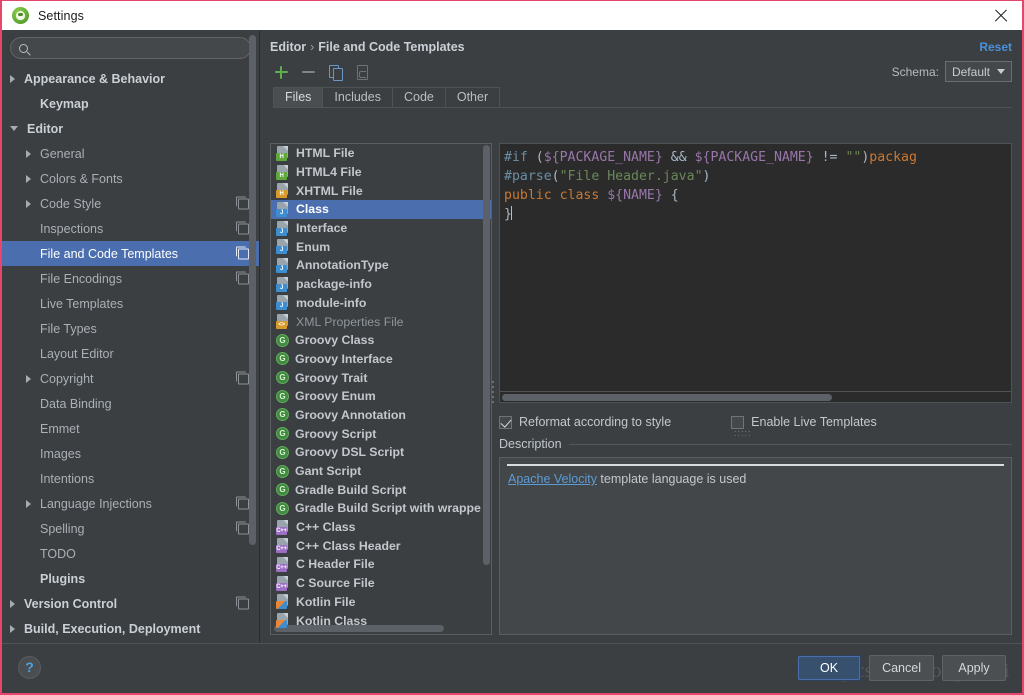 The height and width of the screenshot is (695, 1024). Describe the element at coordinates (281, 72) in the screenshot. I see `plus-icon` at that location.